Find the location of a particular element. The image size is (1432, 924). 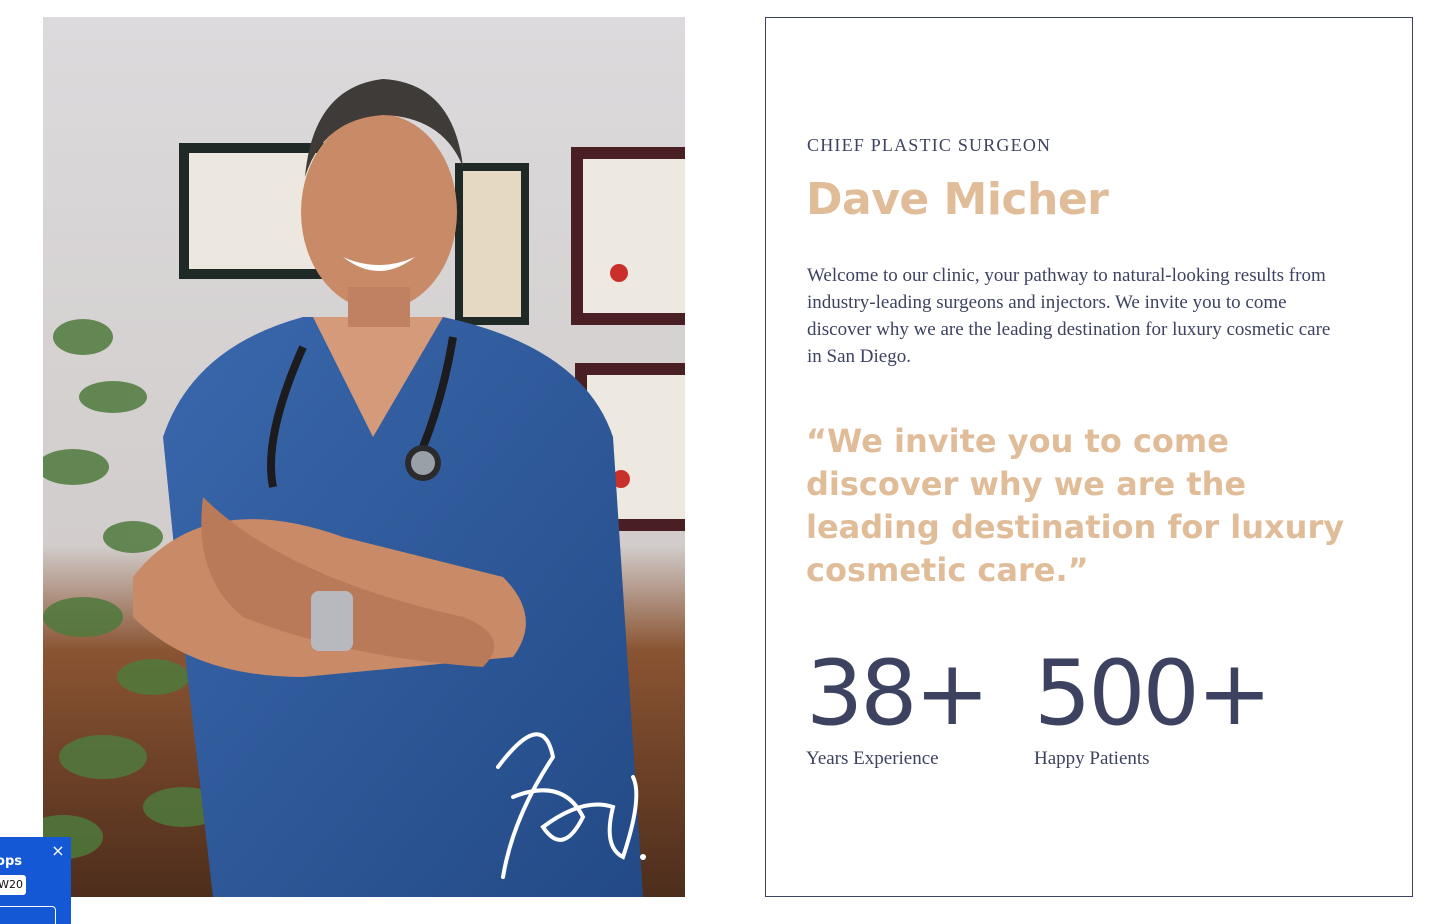

promo-popup: ops! × W20 is located at coordinates (35, 880).